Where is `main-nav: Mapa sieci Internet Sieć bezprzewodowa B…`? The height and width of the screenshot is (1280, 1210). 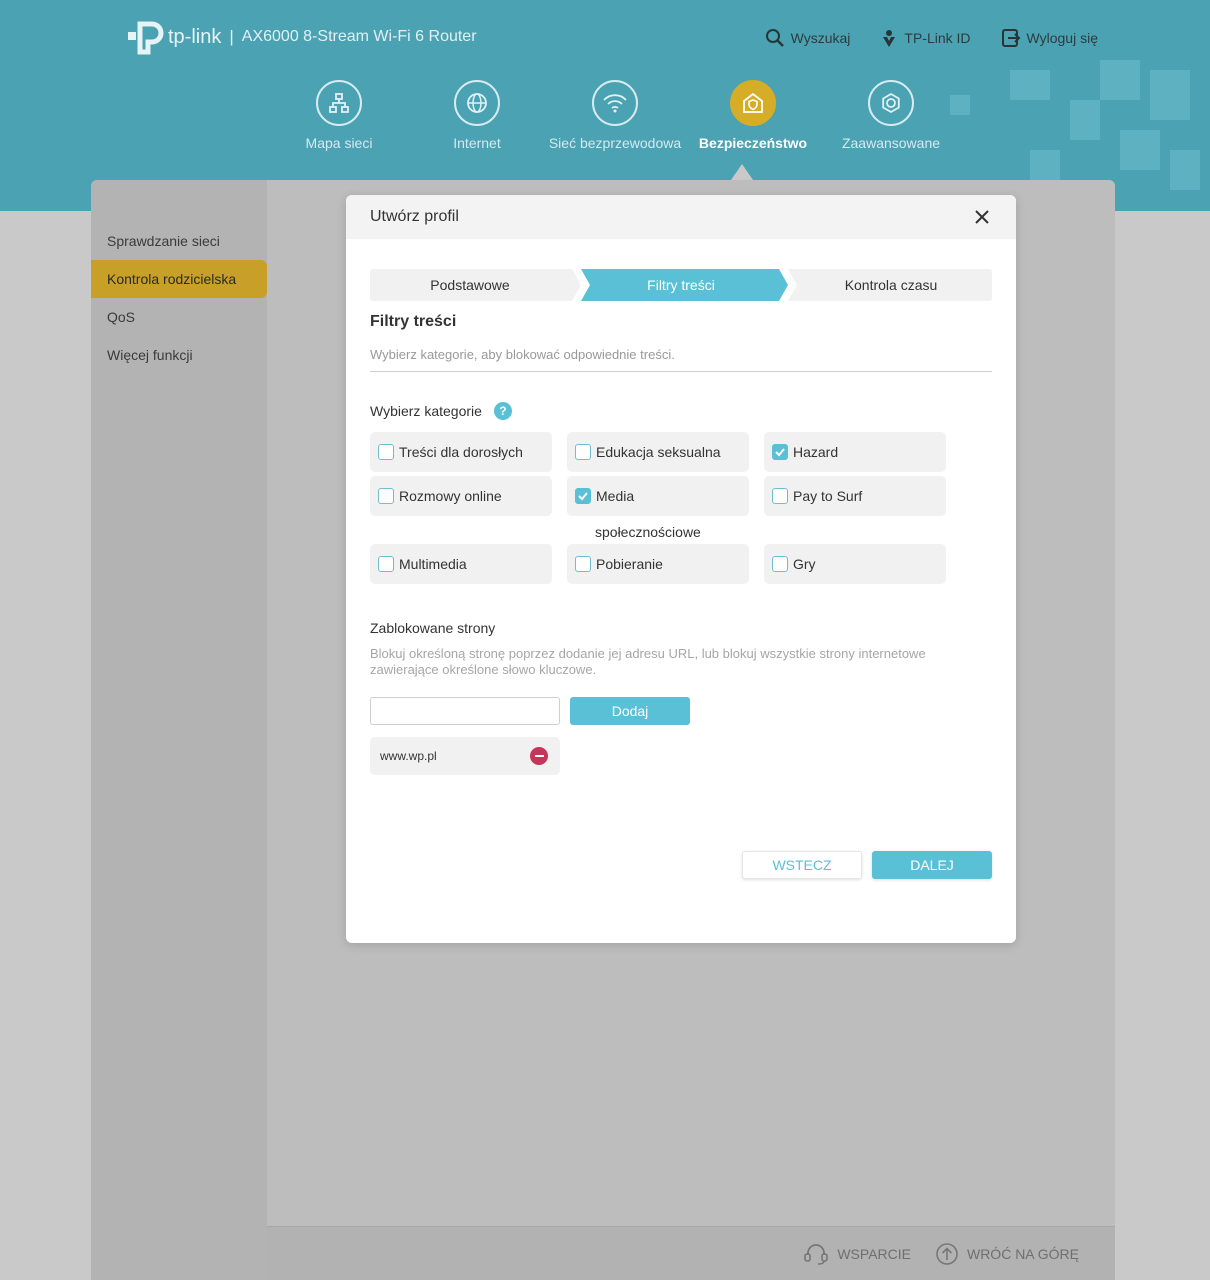 main-nav: Mapa sieci Internet Sieć bezprzewodowa B… is located at coordinates (615, 115).